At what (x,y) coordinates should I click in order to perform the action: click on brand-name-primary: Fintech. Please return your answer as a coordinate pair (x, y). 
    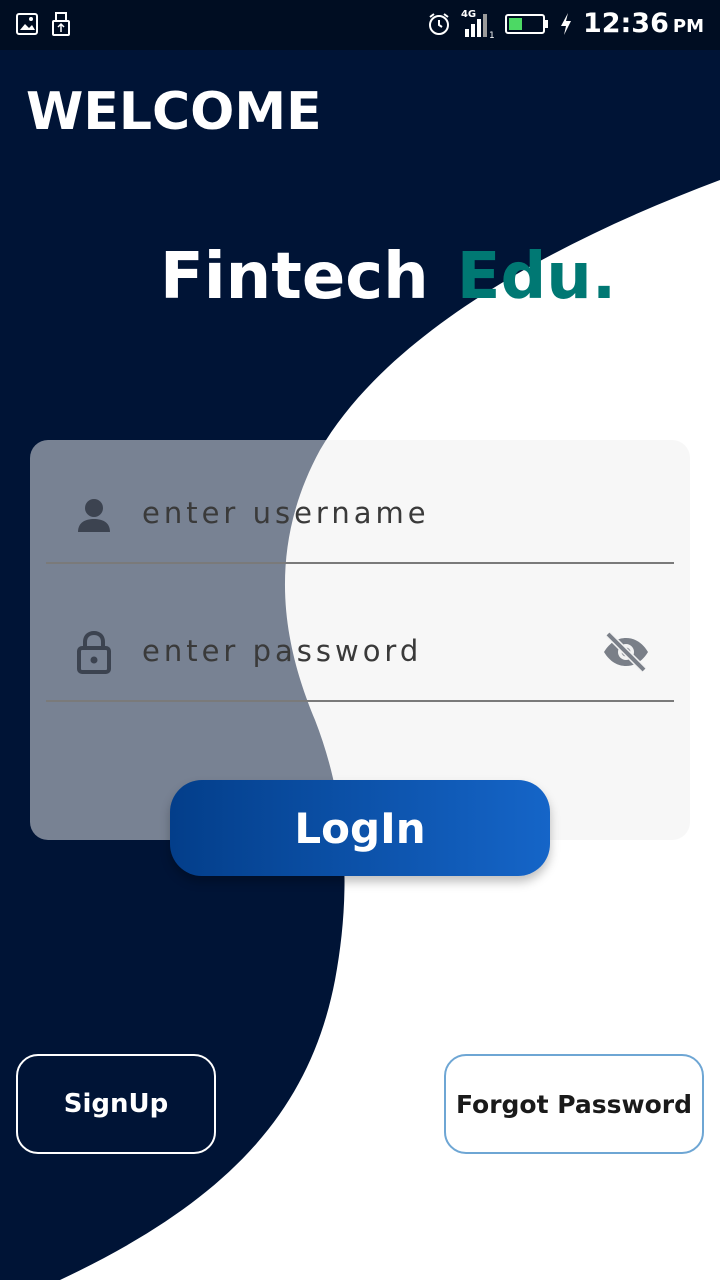
    Looking at the image, I should click on (294, 277).